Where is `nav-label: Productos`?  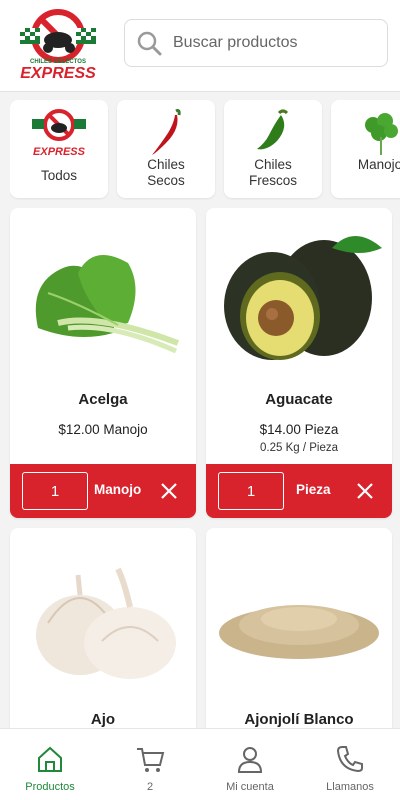
nav-label: Productos is located at coordinates (50, 787).